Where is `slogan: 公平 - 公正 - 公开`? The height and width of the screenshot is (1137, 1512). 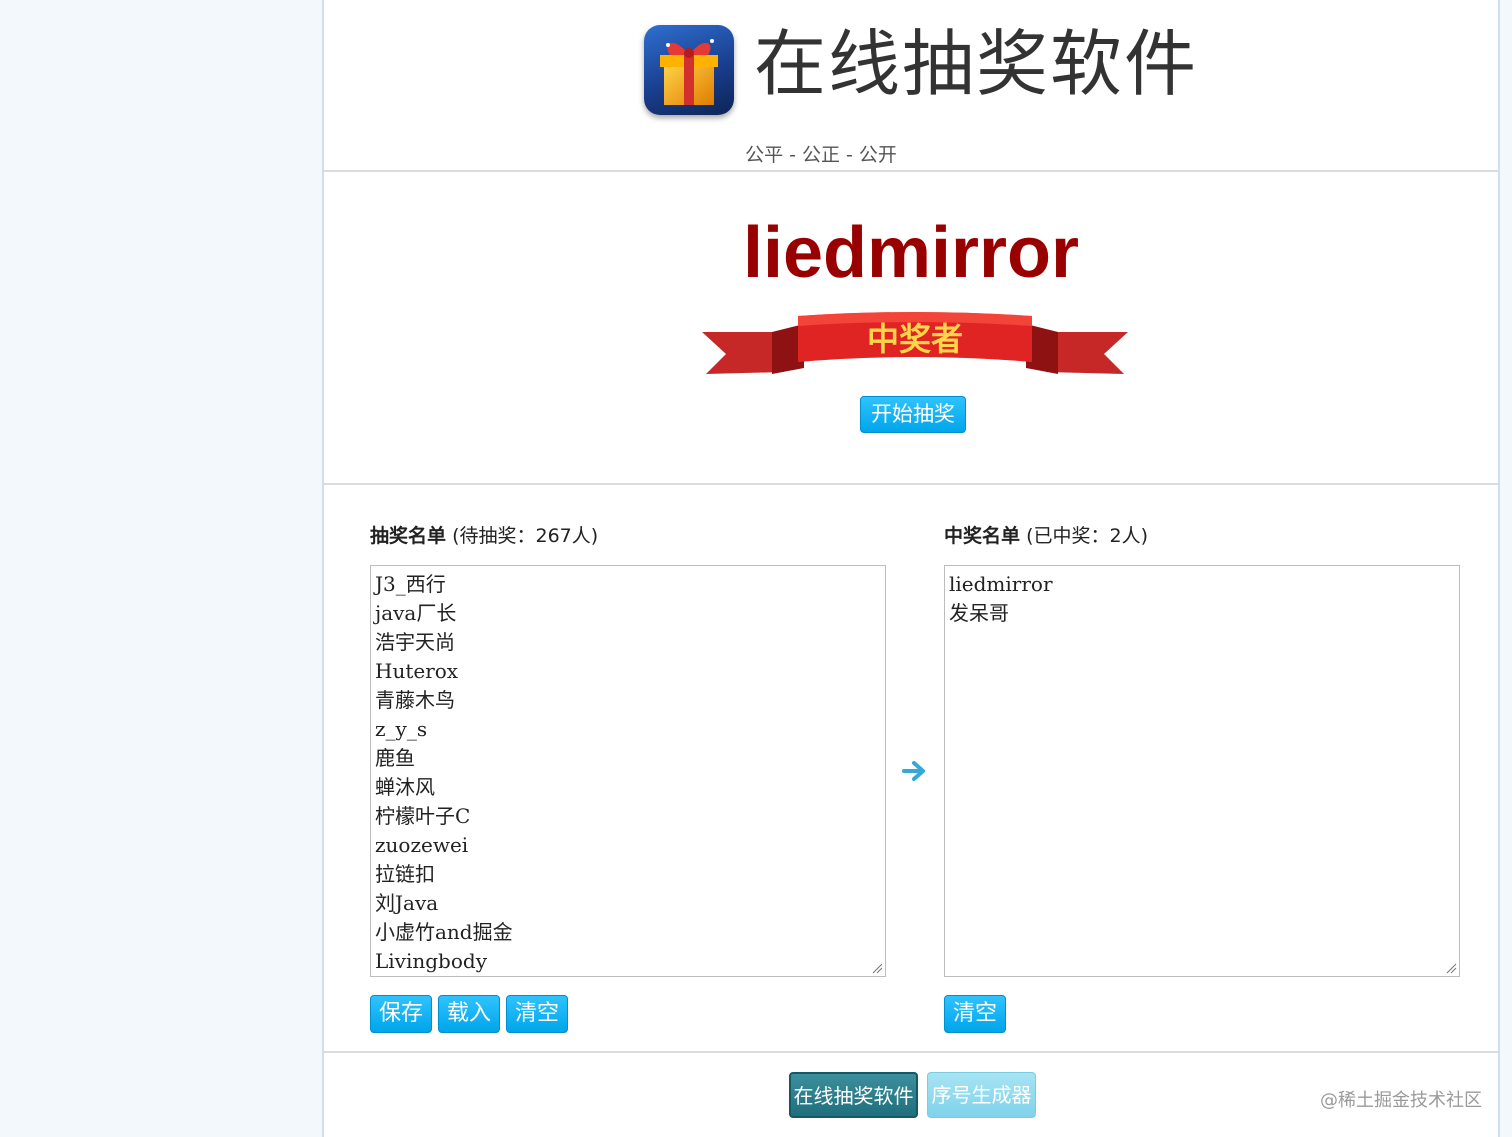
slogan: 公平 - 公正 - 公开 is located at coordinates (911, 153).